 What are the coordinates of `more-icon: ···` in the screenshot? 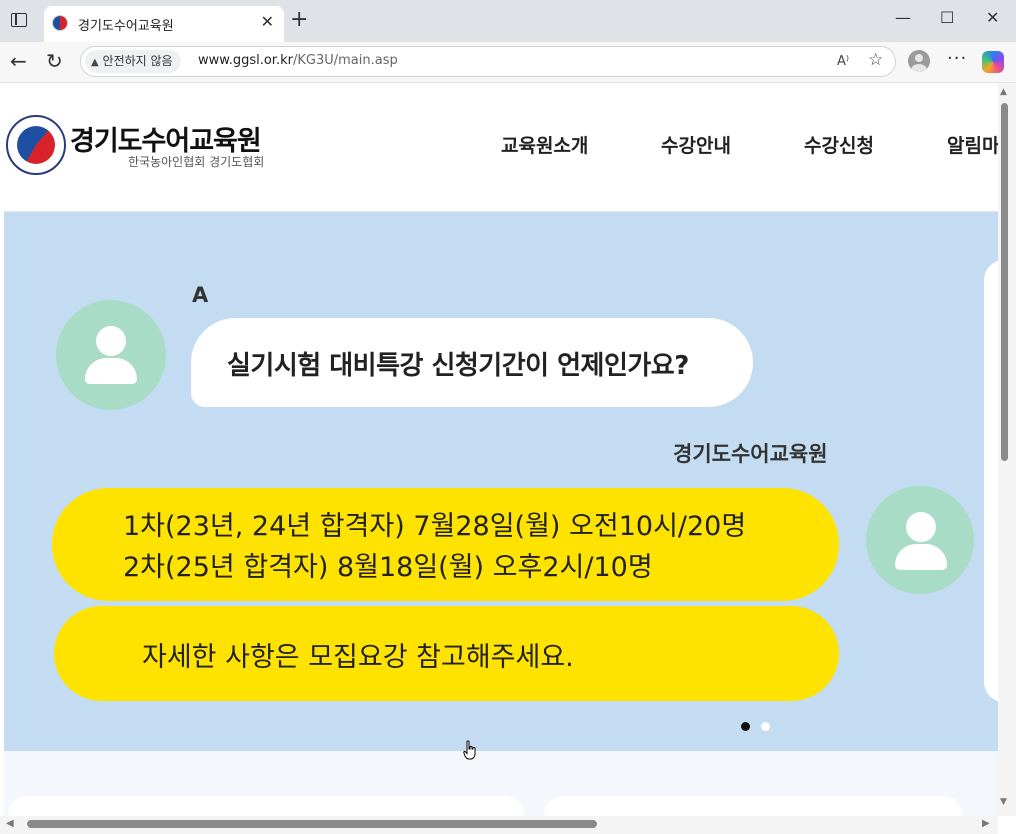 It's located at (957, 58).